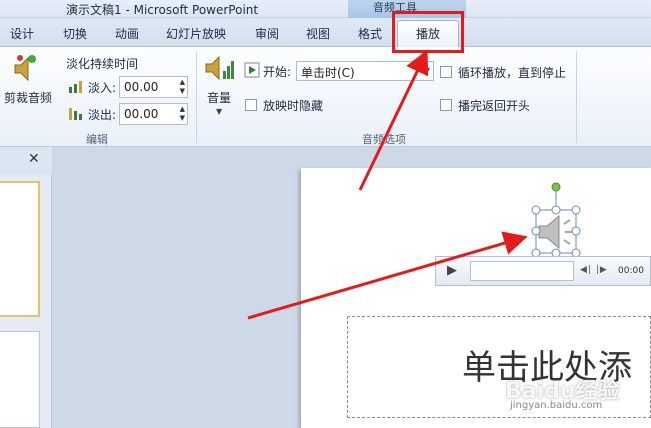 The image size is (651, 428). I want to click on arrow-to-playback-tab, so click(393, 120).